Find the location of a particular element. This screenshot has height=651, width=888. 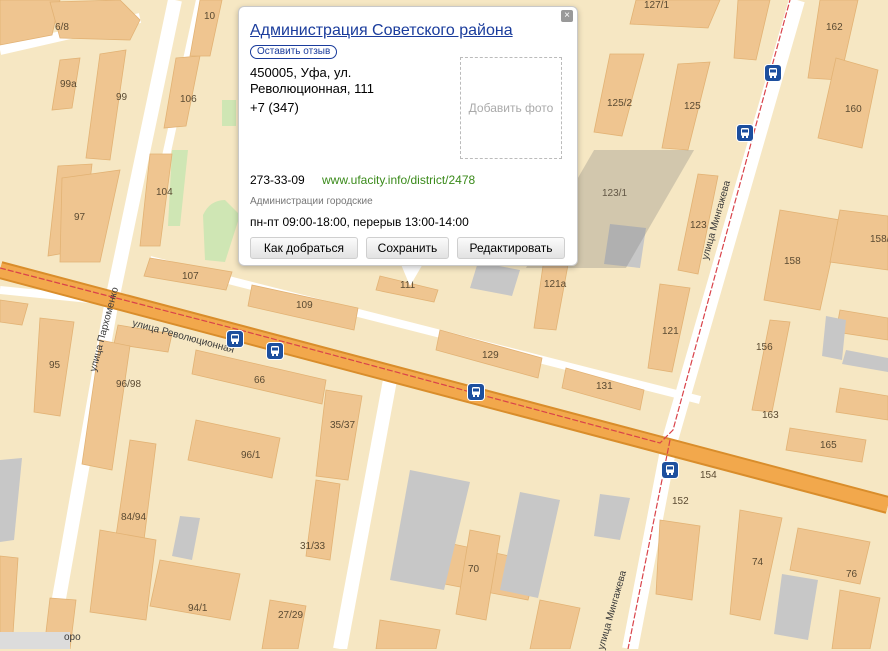

house-label-104: 104 is located at coordinates (164, 192).